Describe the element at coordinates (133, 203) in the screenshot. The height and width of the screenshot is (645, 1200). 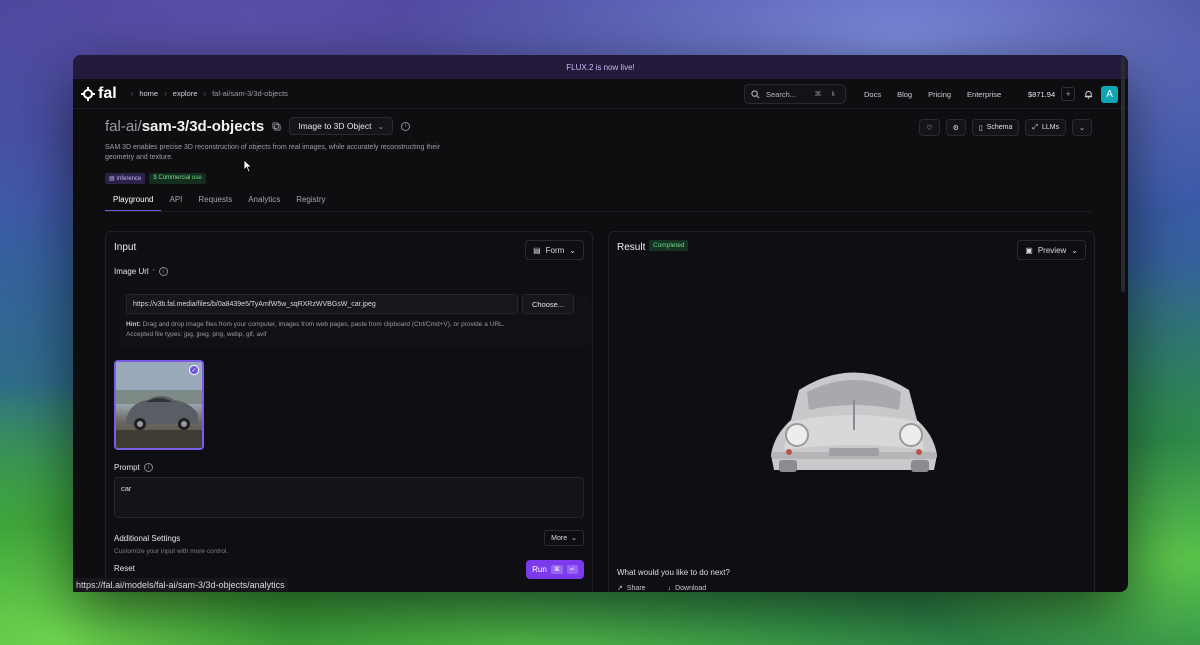
I see `tab-playground: Playground` at that location.